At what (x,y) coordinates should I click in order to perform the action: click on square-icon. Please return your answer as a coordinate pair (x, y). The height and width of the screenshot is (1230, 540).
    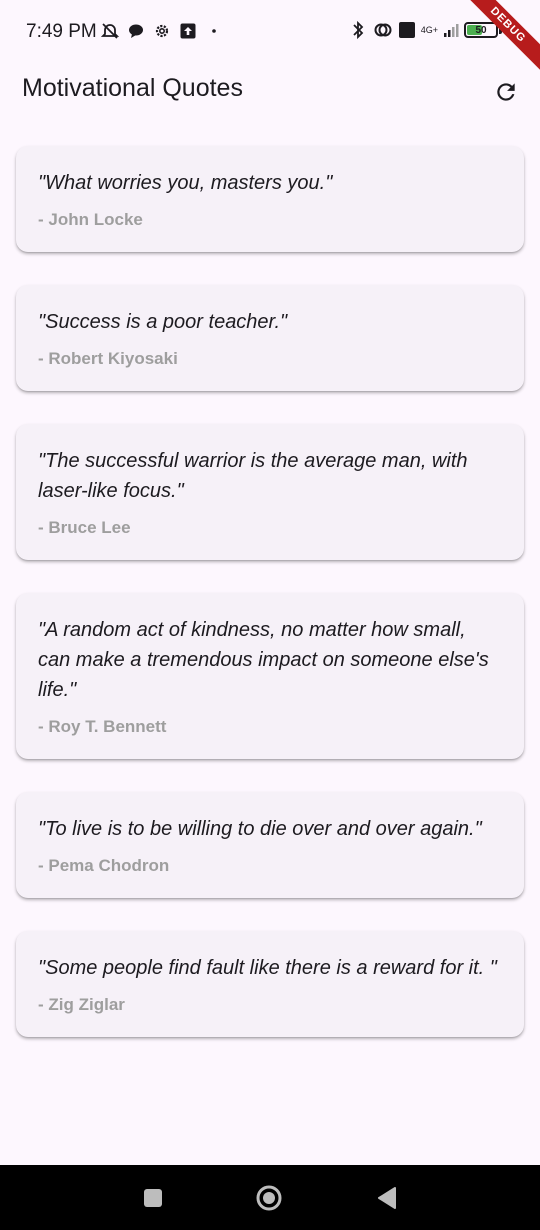
    Looking at the image, I should click on (153, 1198).